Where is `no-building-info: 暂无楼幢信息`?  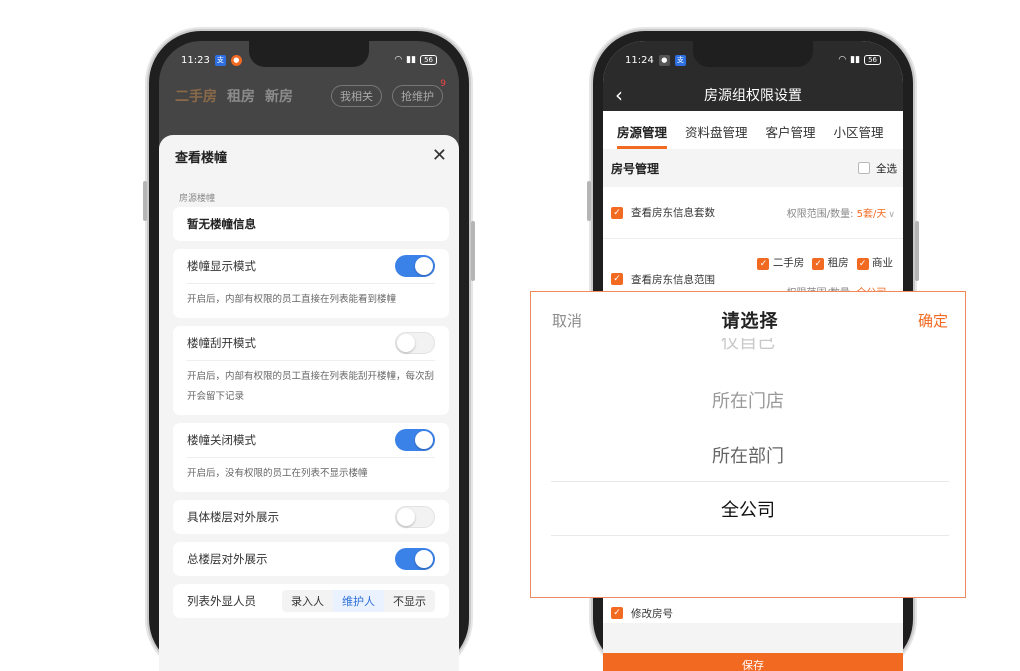 no-building-info: 暂无楼幢信息 is located at coordinates (221, 224).